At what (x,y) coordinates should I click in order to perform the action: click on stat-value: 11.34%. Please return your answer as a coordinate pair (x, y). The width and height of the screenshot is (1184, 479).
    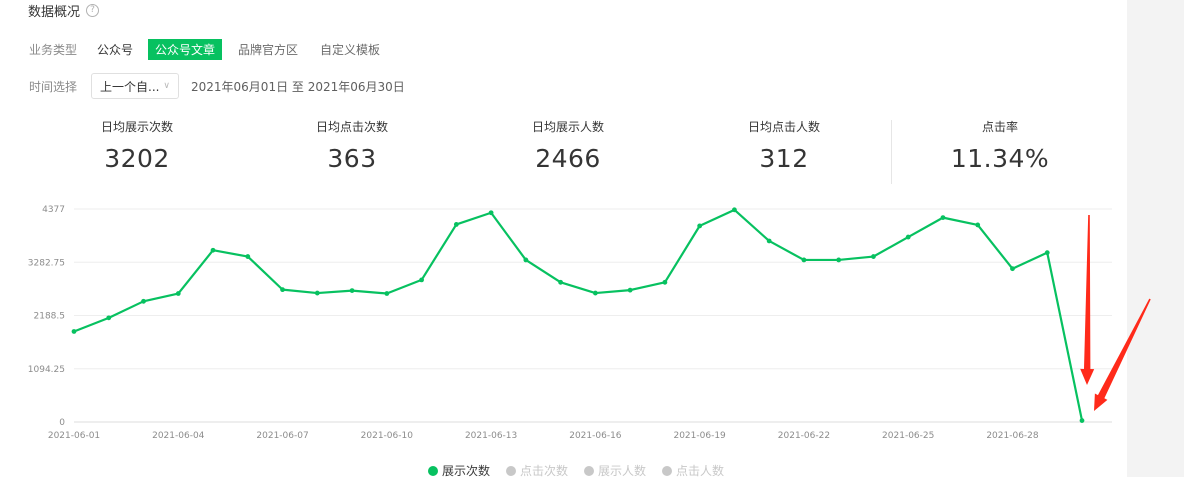
    Looking at the image, I should click on (1000, 158).